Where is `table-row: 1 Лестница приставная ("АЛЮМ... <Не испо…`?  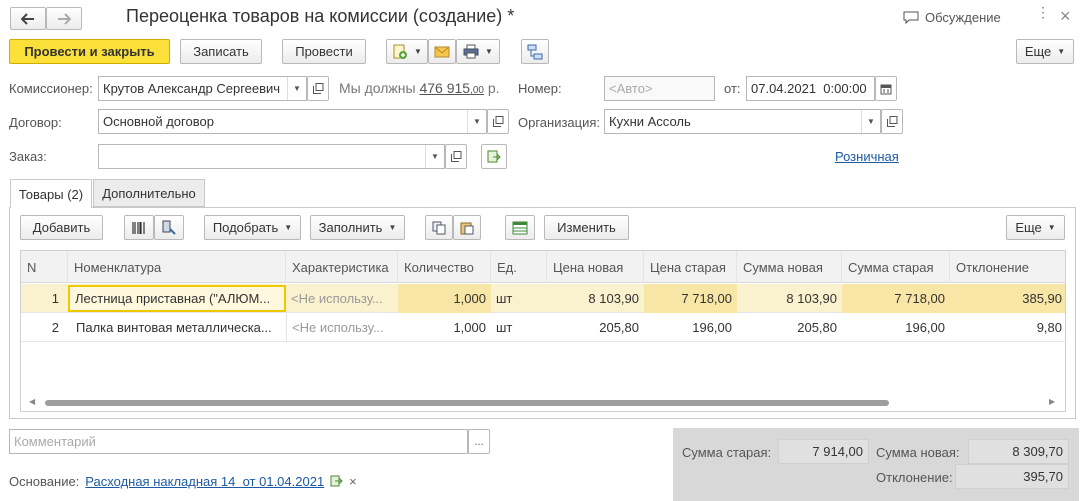 table-row: 1 Лестница приставная ("АЛЮМ... <Не испо… is located at coordinates (543, 298).